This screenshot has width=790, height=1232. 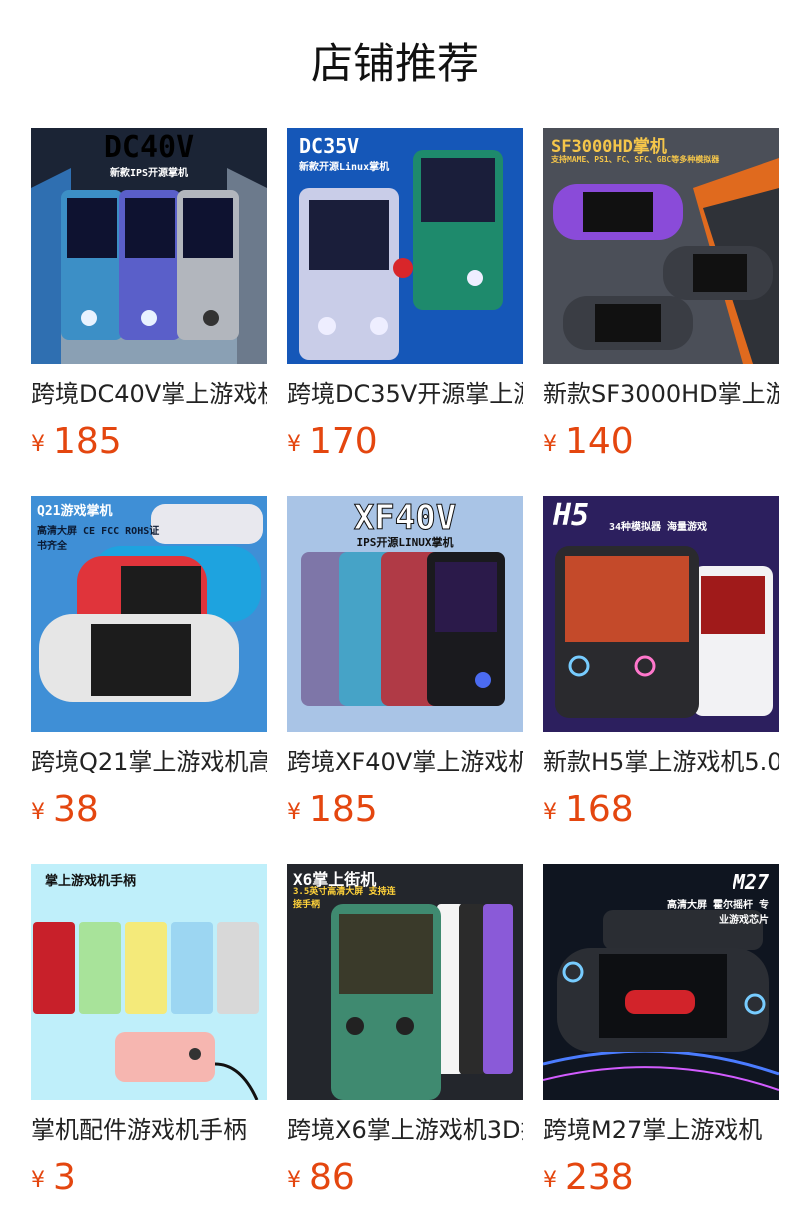 What do you see at coordinates (149, 1181) in the screenshot?
I see `product-price: ¥3` at bounding box center [149, 1181].